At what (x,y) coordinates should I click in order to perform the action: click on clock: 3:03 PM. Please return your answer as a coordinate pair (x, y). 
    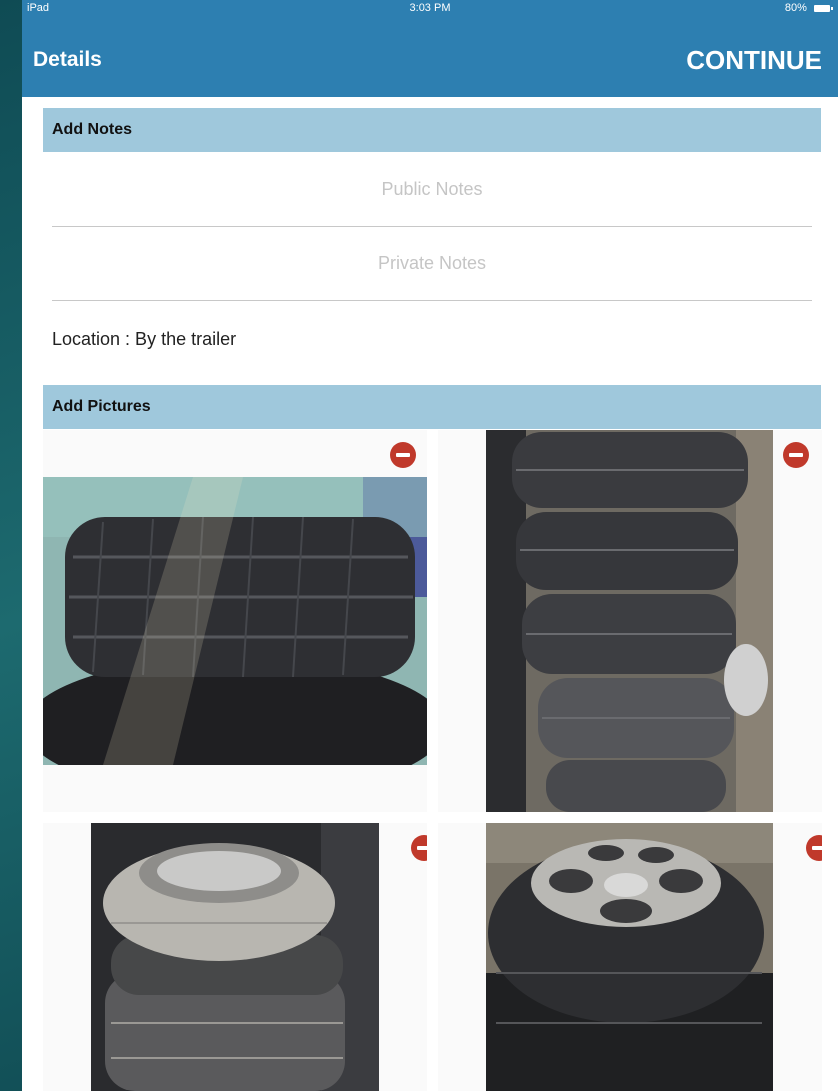
    Looking at the image, I should click on (430, 8).